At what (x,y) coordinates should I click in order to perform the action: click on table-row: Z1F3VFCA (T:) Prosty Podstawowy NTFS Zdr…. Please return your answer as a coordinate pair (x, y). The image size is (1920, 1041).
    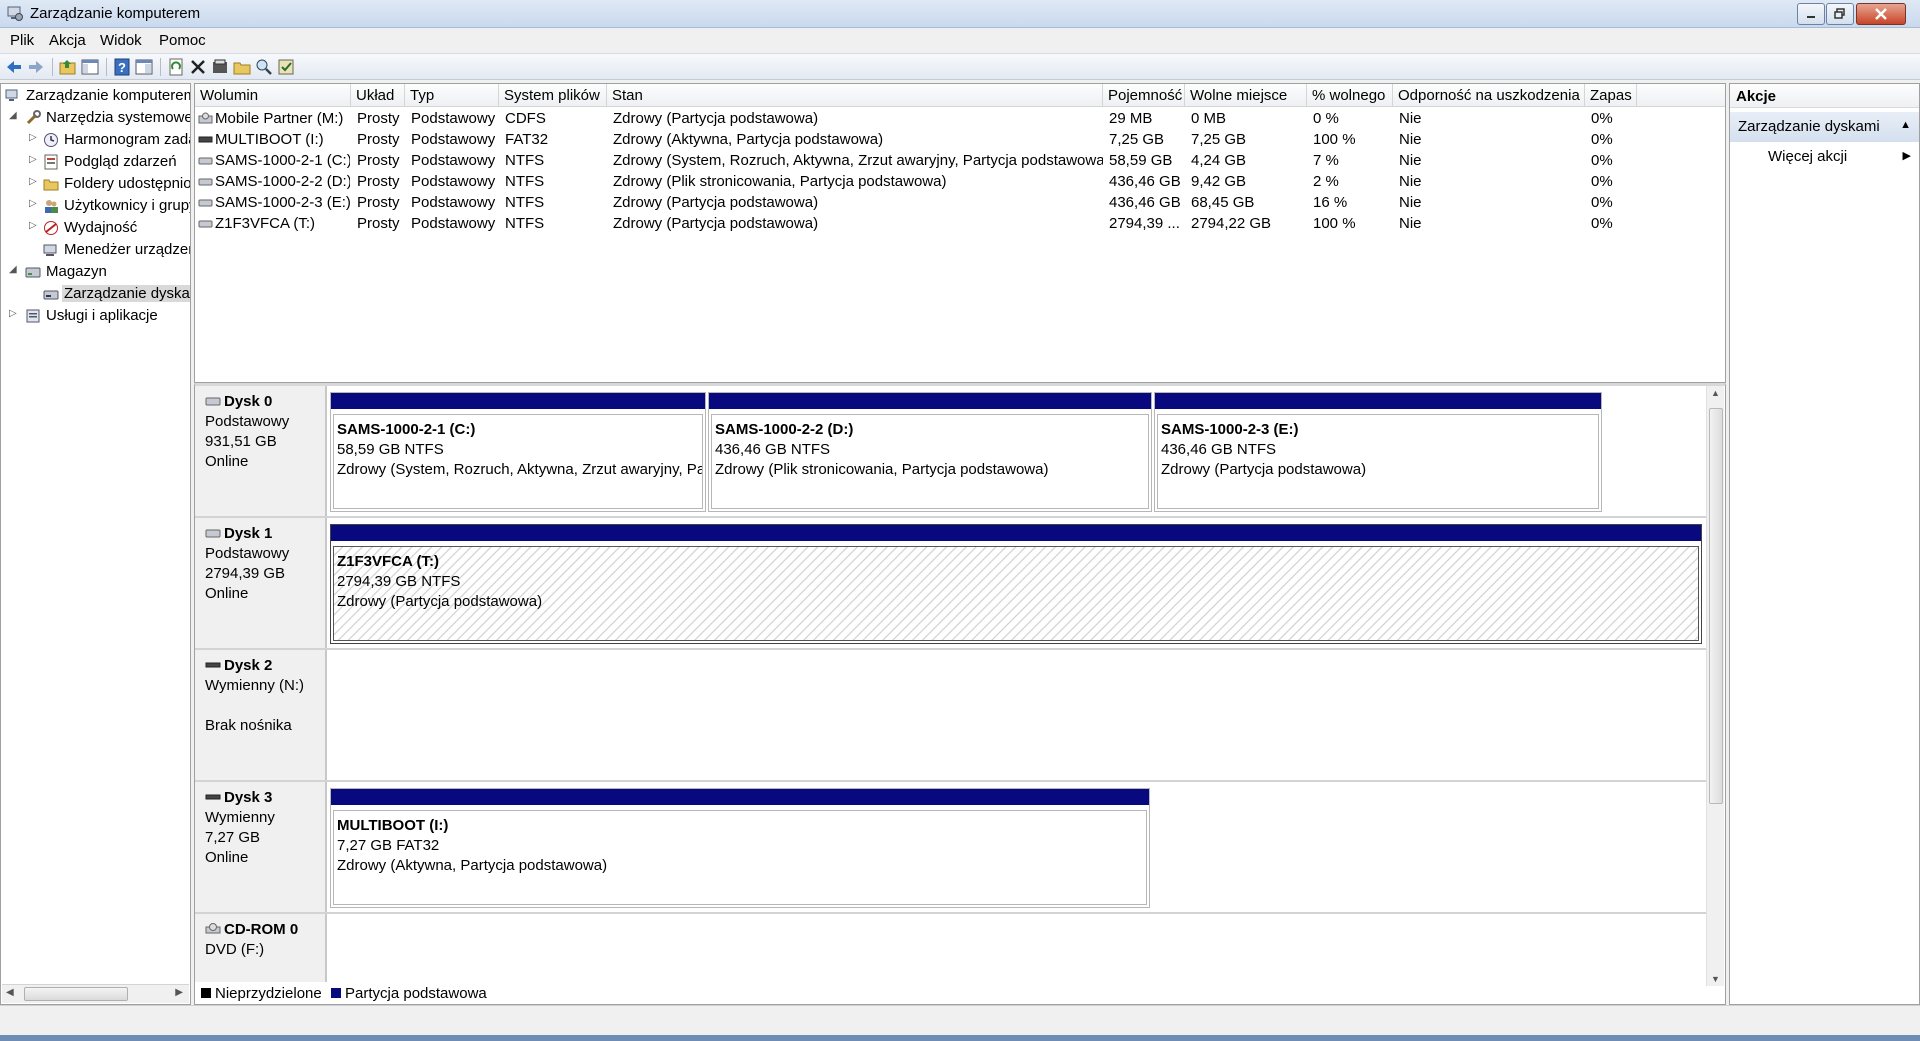
    Looking at the image, I should click on (960, 224).